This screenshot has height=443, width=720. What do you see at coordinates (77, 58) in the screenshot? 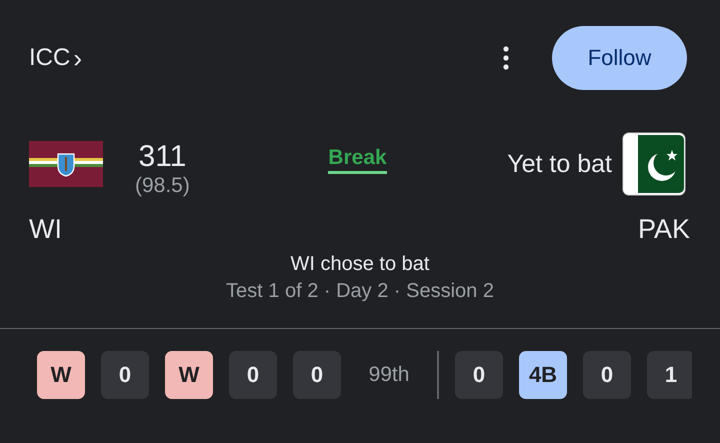
I see `chevron-icon: ›` at bounding box center [77, 58].